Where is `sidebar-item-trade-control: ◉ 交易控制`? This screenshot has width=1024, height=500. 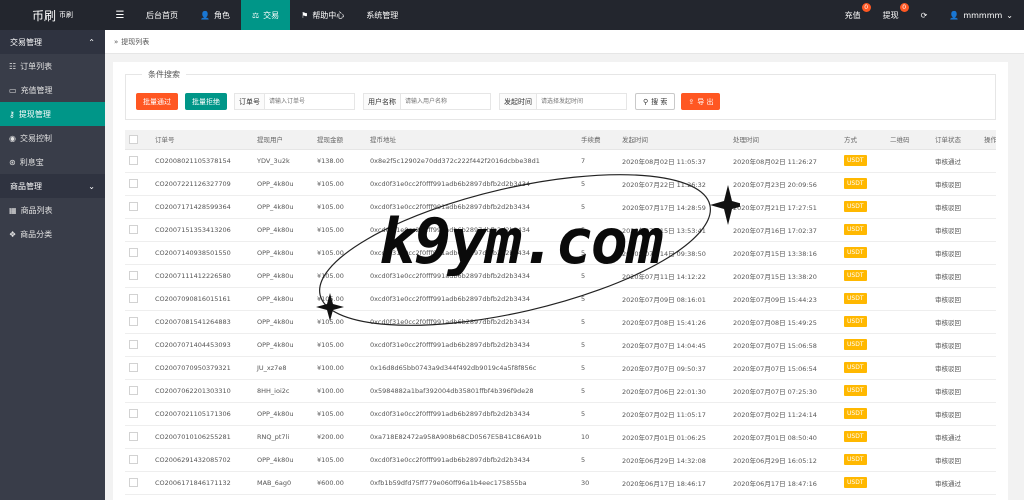 sidebar-item-trade-control: ◉ 交易控制 is located at coordinates (52, 138).